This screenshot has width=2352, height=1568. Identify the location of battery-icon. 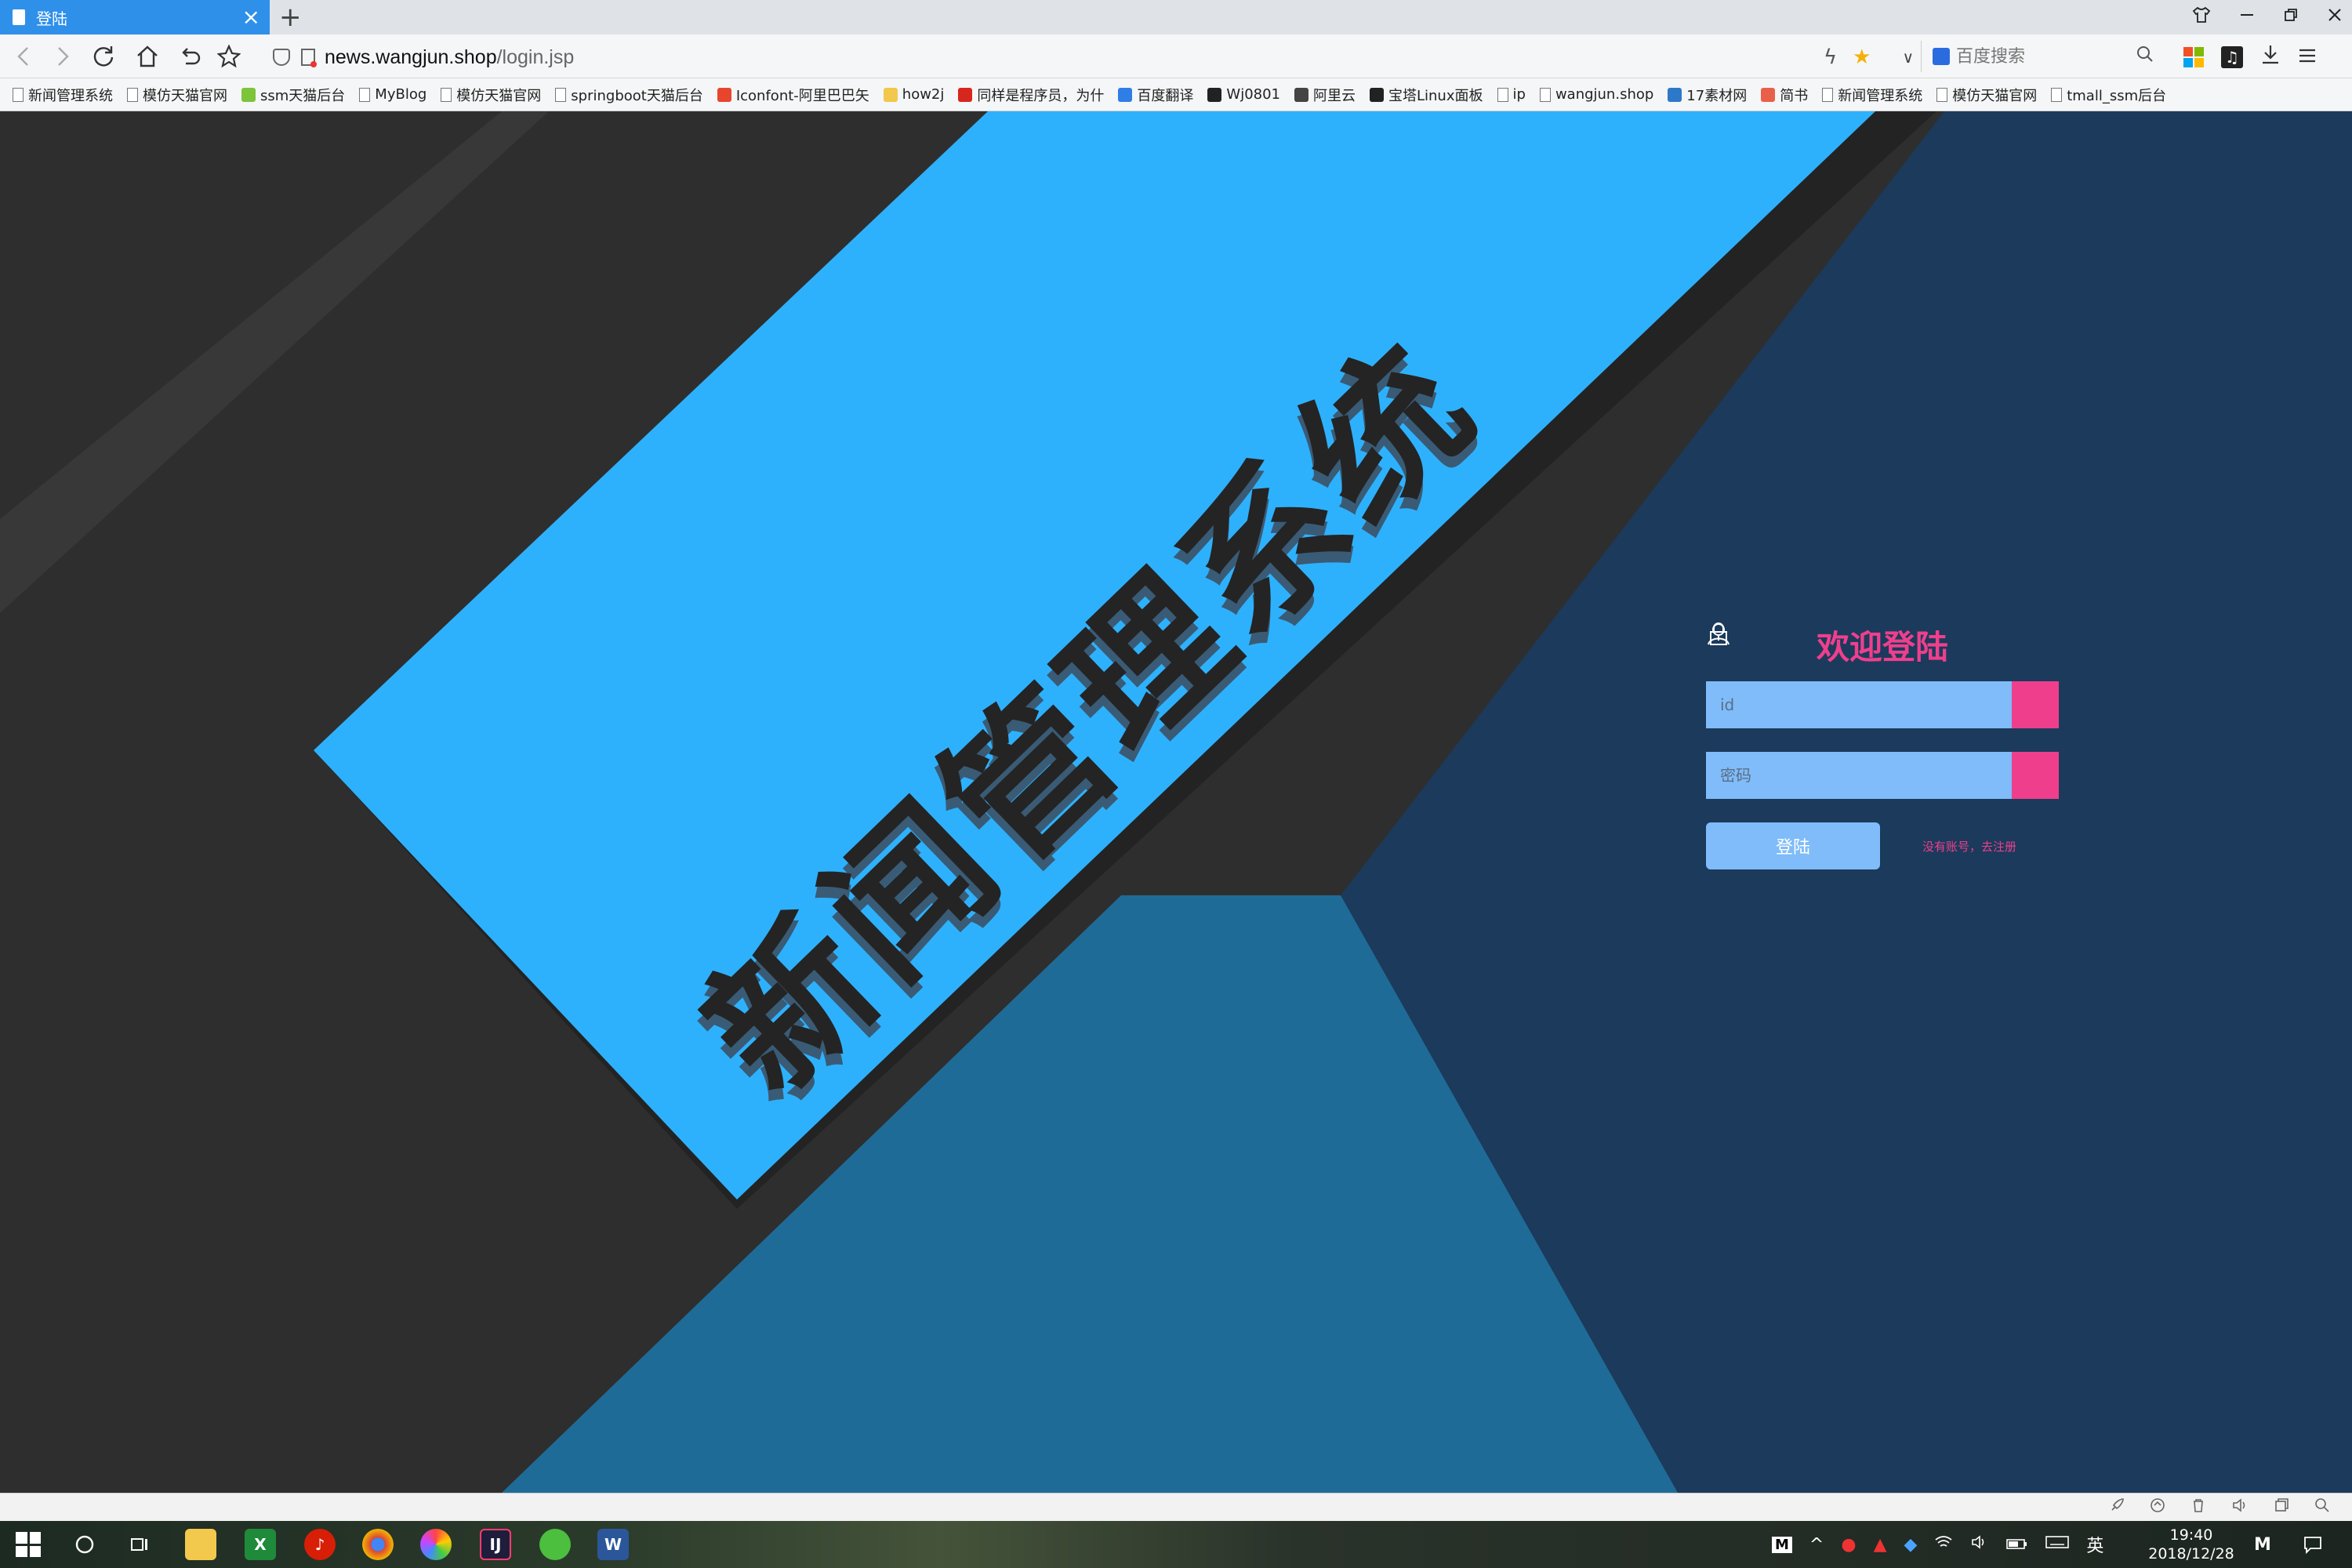
(2017, 1545).